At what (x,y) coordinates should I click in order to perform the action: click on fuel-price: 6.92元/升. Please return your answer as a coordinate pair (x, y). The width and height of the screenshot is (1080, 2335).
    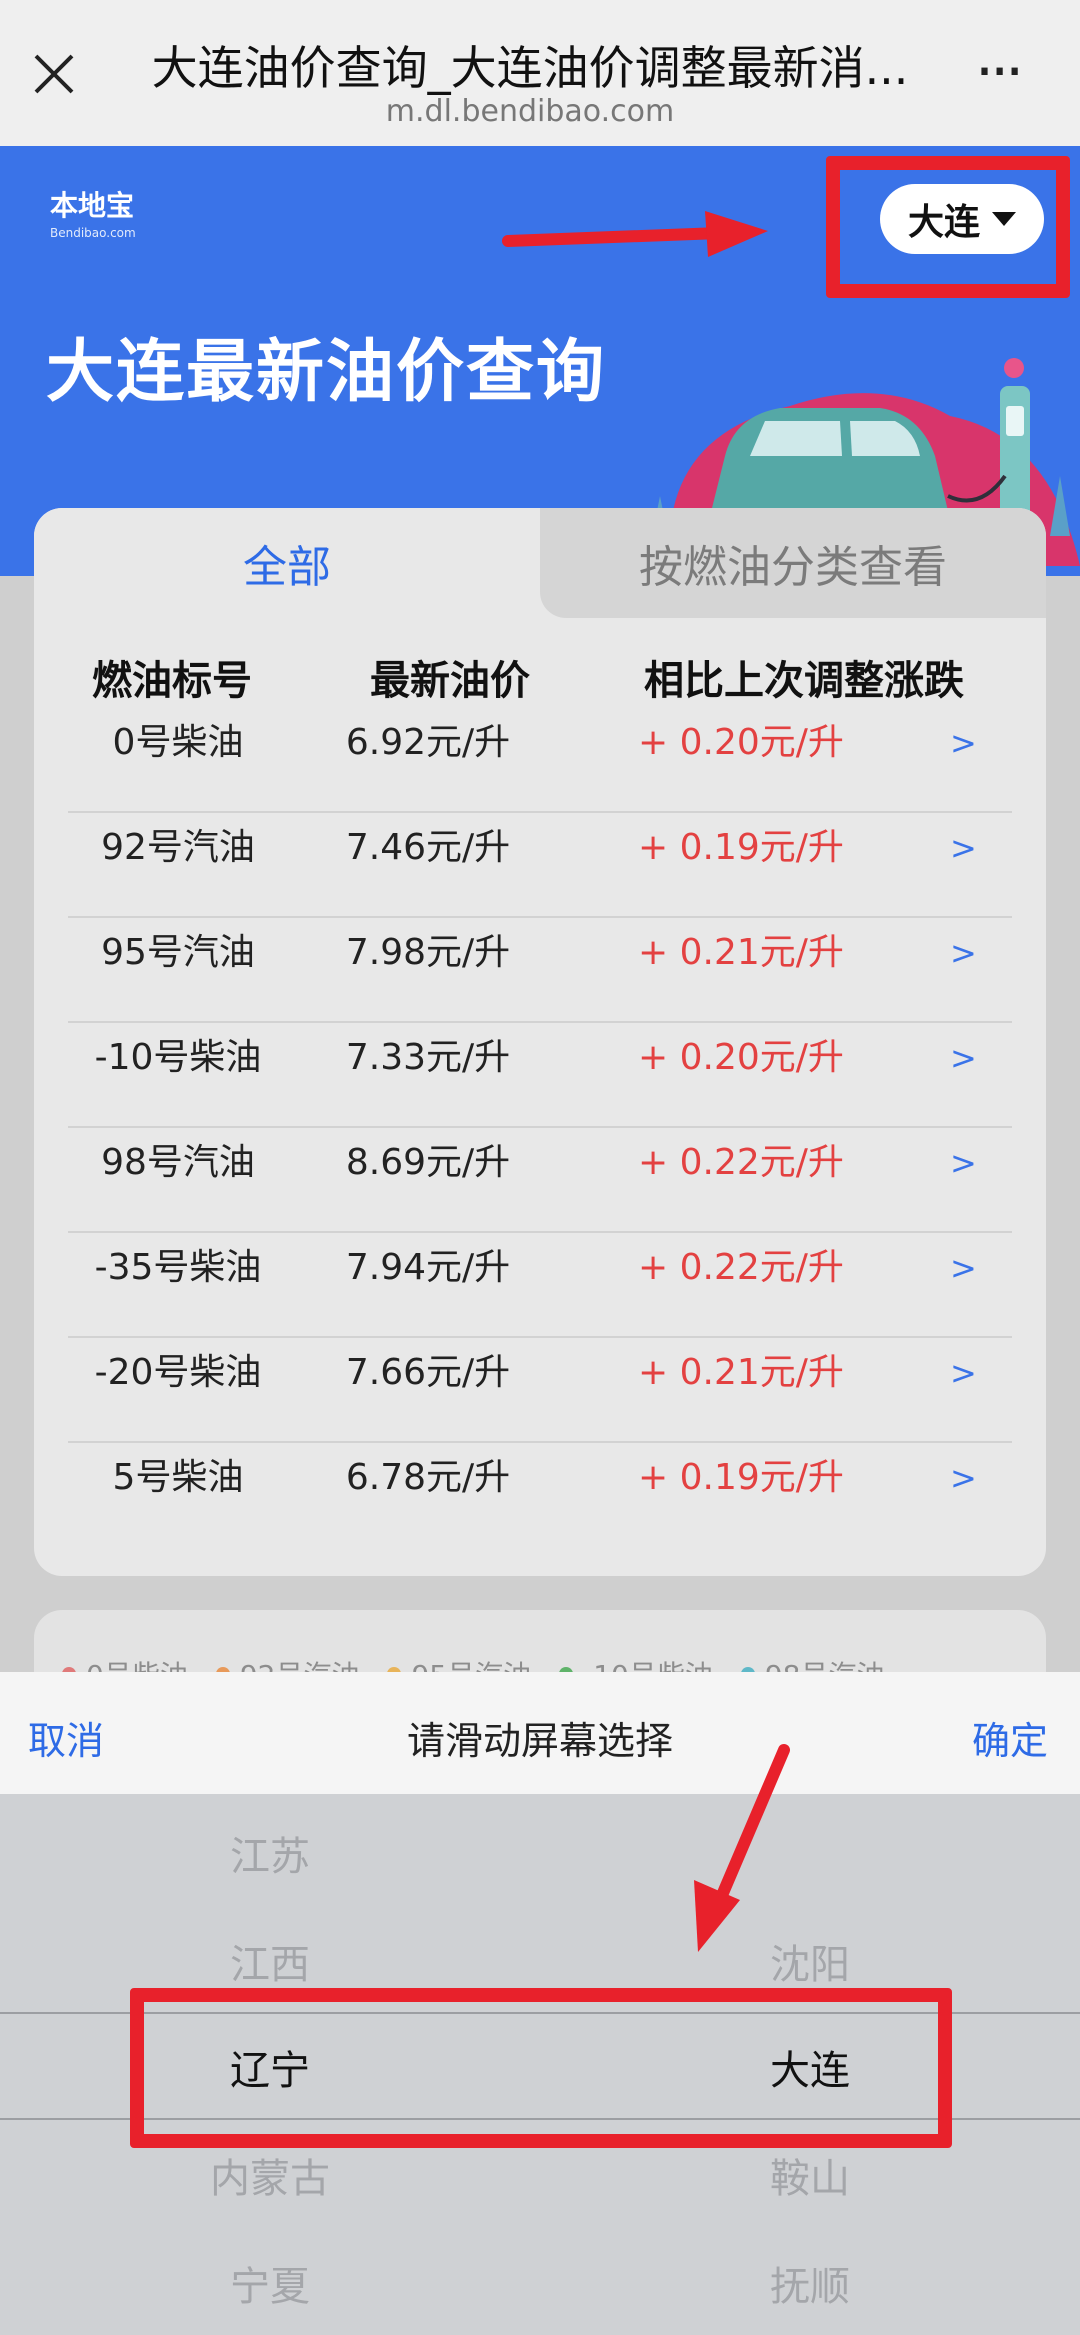
    Looking at the image, I should click on (428, 742).